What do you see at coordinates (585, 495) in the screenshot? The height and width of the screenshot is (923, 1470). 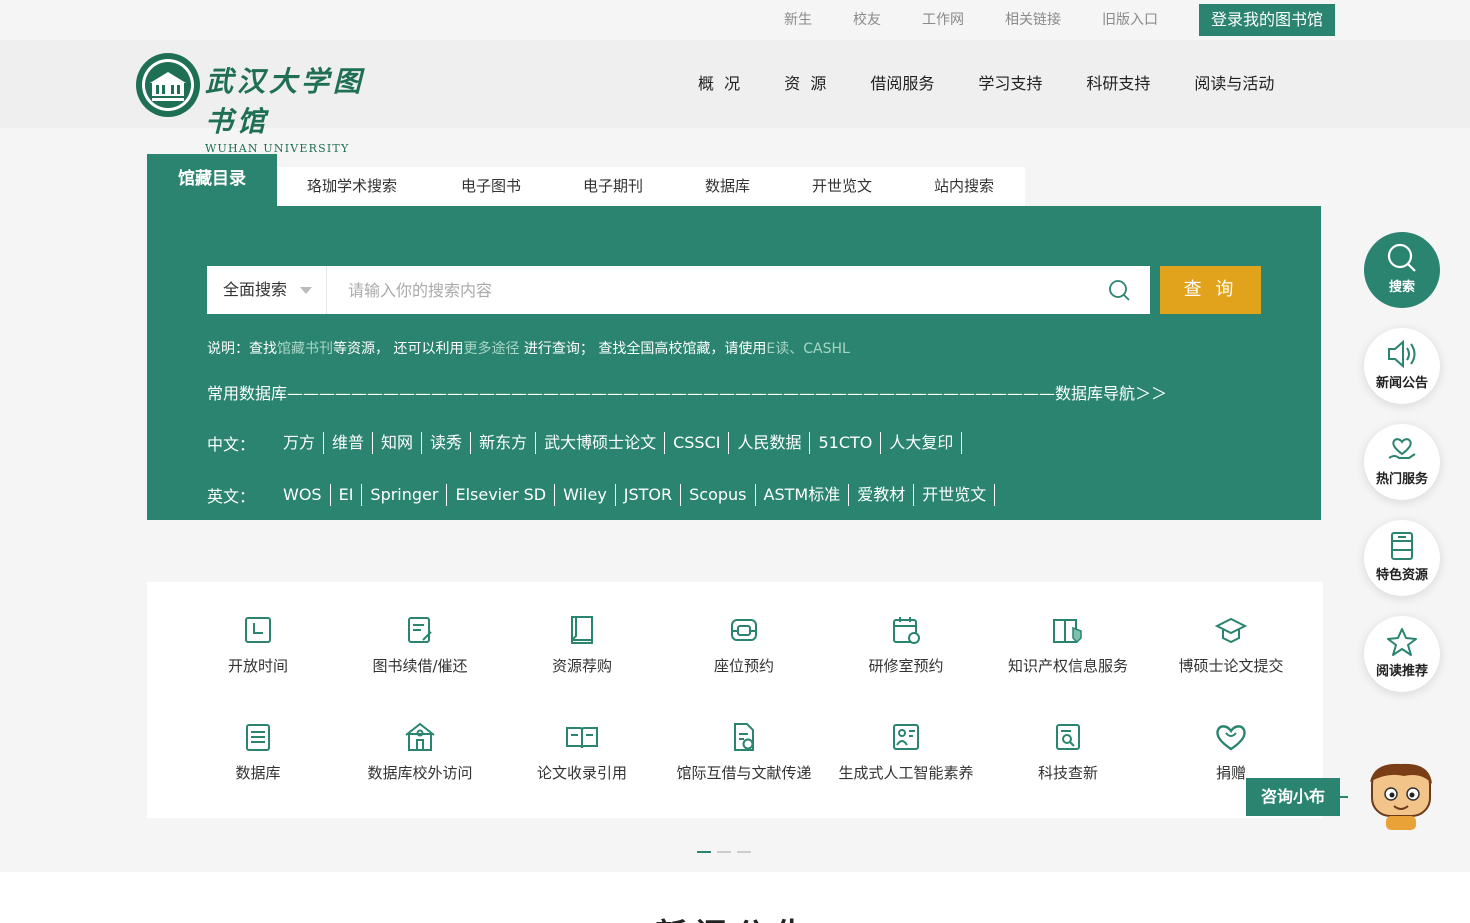 I see `db-link: Wiley` at bounding box center [585, 495].